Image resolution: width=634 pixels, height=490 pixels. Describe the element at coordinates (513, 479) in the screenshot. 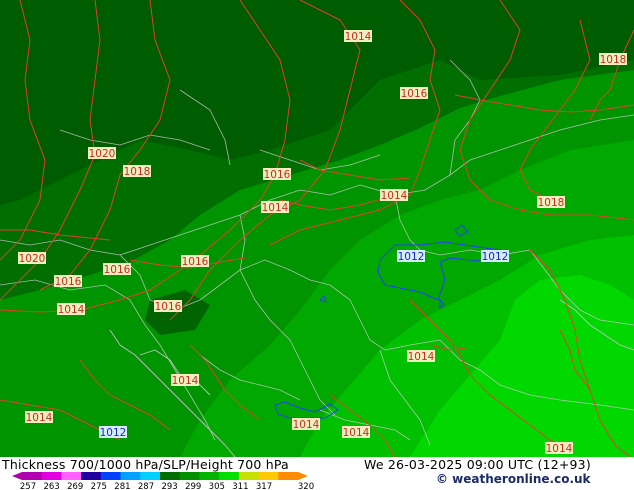

I see `credit-link: © weatheronline.co.uk` at that location.